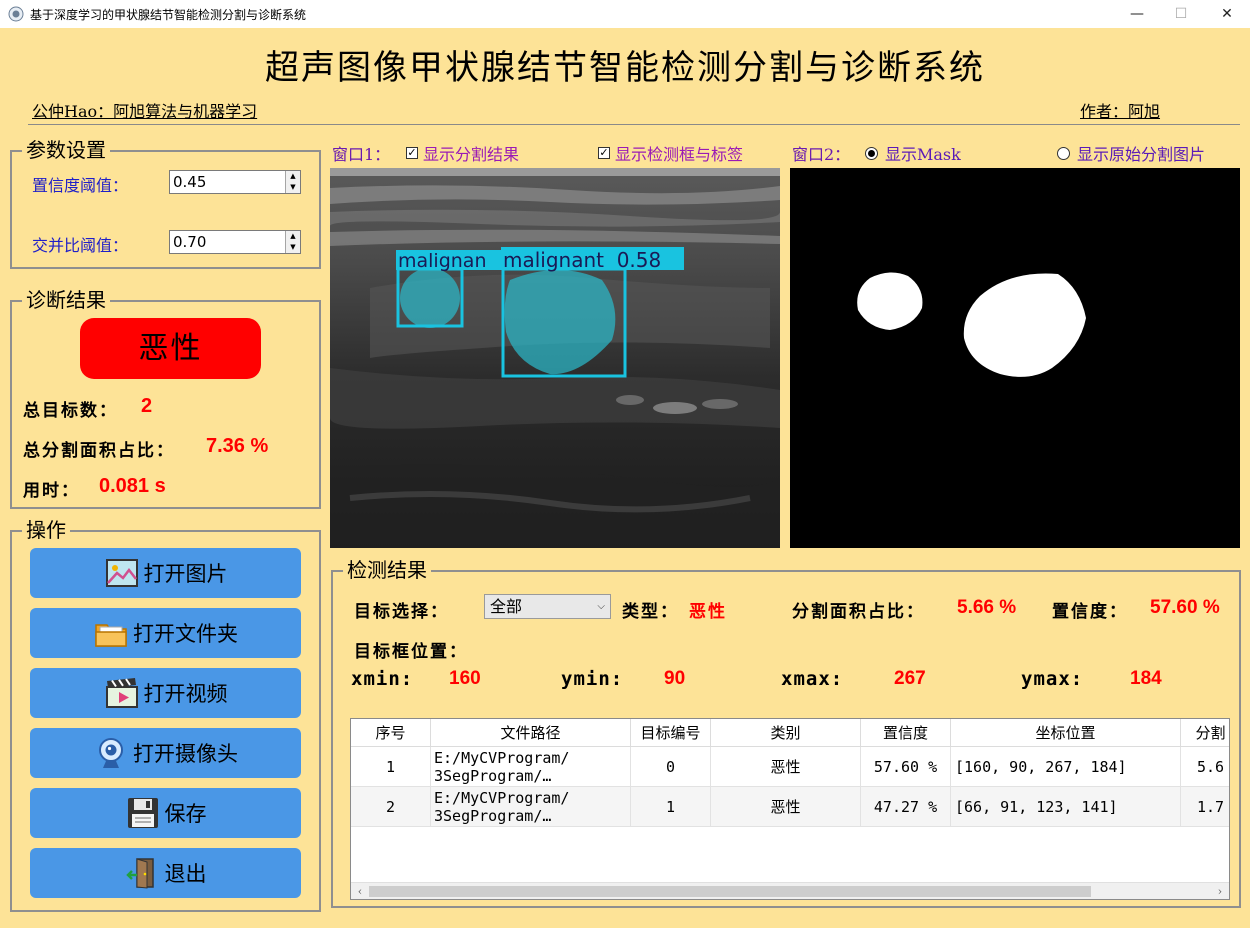 This screenshot has width=1250, height=928. What do you see at coordinates (111, 753) in the screenshot?
I see `webcam-icon` at bounding box center [111, 753].